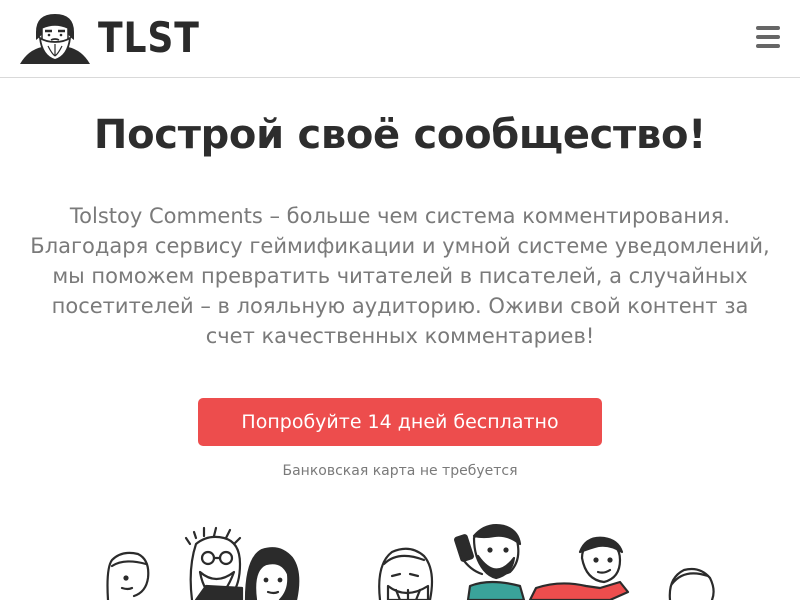 This screenshot has height=600, width=800. What do you see at coordinates (400, 39) in the screenshot?
I see `site-header: TLST` at bounding box center [400, 39].